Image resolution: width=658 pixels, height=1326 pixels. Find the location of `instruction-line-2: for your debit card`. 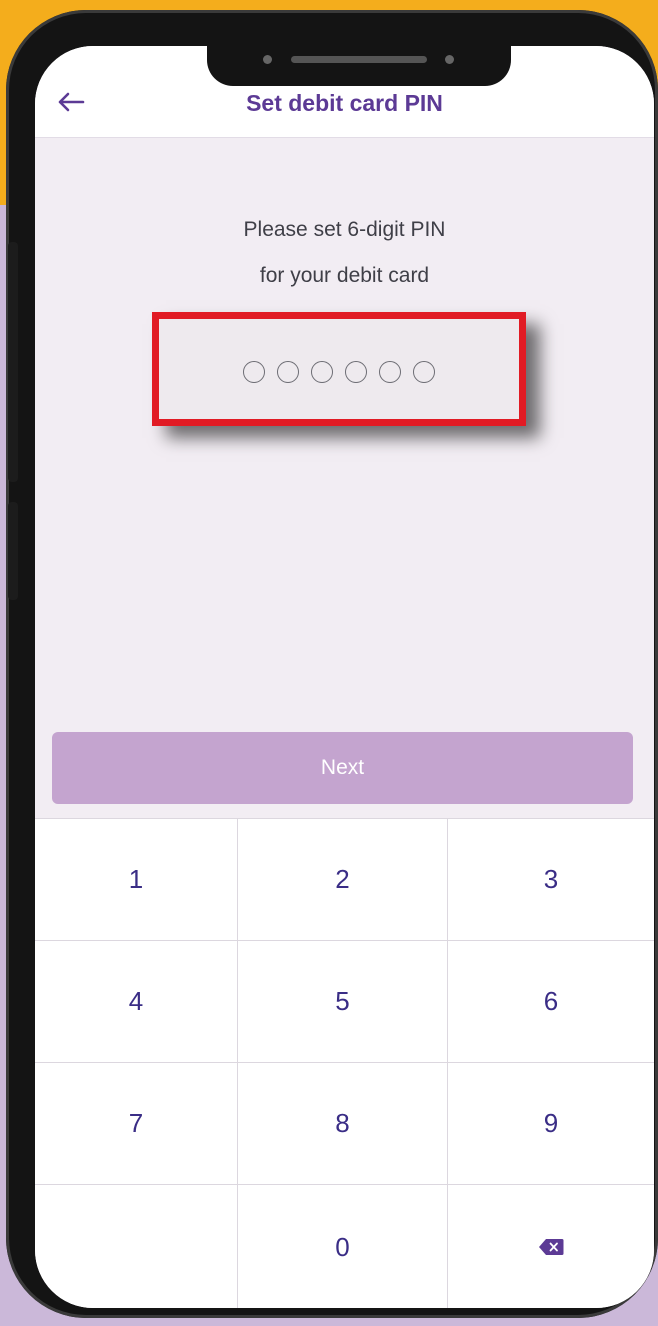

instruction-line-2: for your debit card is located at coordinates (344, 275).